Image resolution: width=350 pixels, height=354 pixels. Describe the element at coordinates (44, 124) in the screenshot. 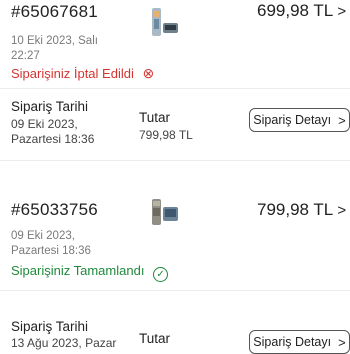

I see `order-date-value-line1: 09 Eki 2023,` at that location.